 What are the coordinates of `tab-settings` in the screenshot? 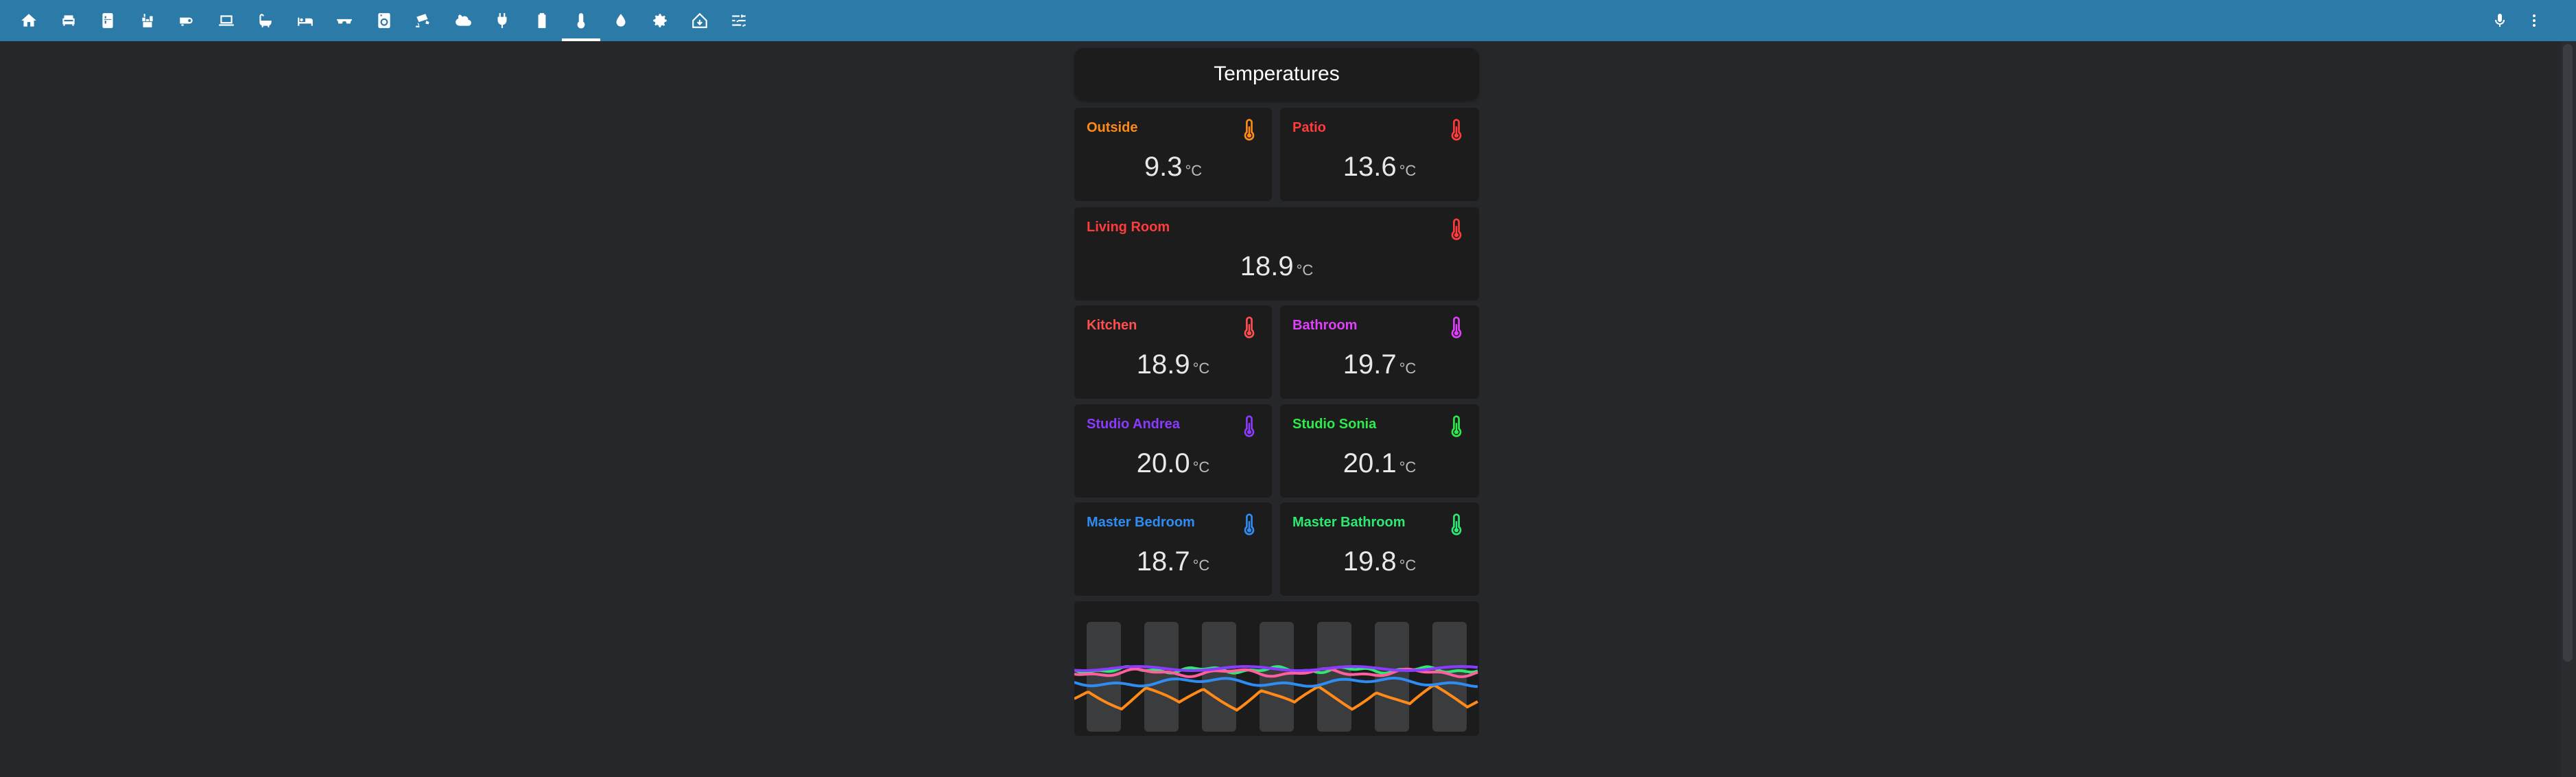 It's located at (660, 20).